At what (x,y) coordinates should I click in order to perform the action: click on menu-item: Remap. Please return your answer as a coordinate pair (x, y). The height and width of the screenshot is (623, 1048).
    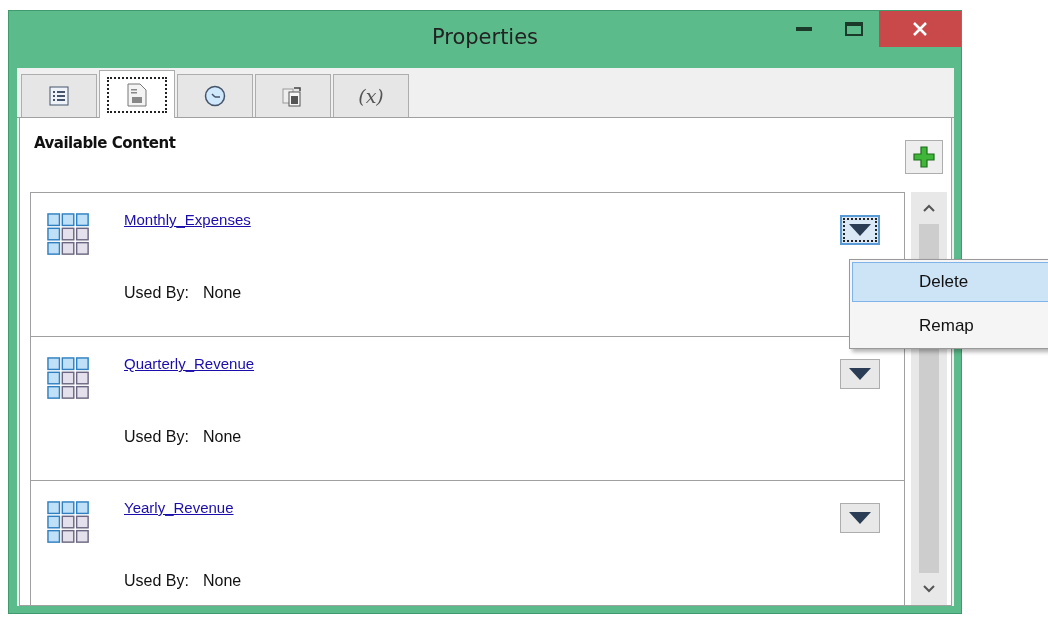
    Looking at the image, I should click on (950, 326).